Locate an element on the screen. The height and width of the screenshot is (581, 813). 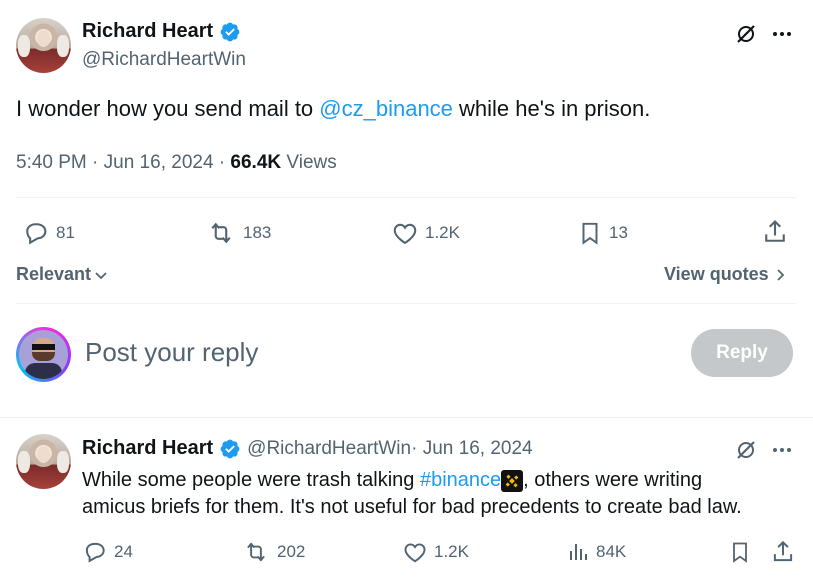
sort-label: Relevant is located at coordinates (54, 274).